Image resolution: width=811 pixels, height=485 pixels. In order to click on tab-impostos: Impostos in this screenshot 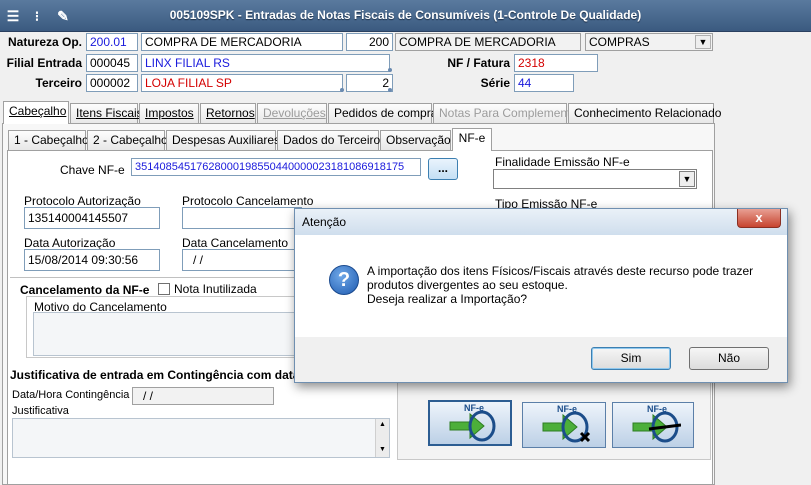, I will do `click(169, 113)`.